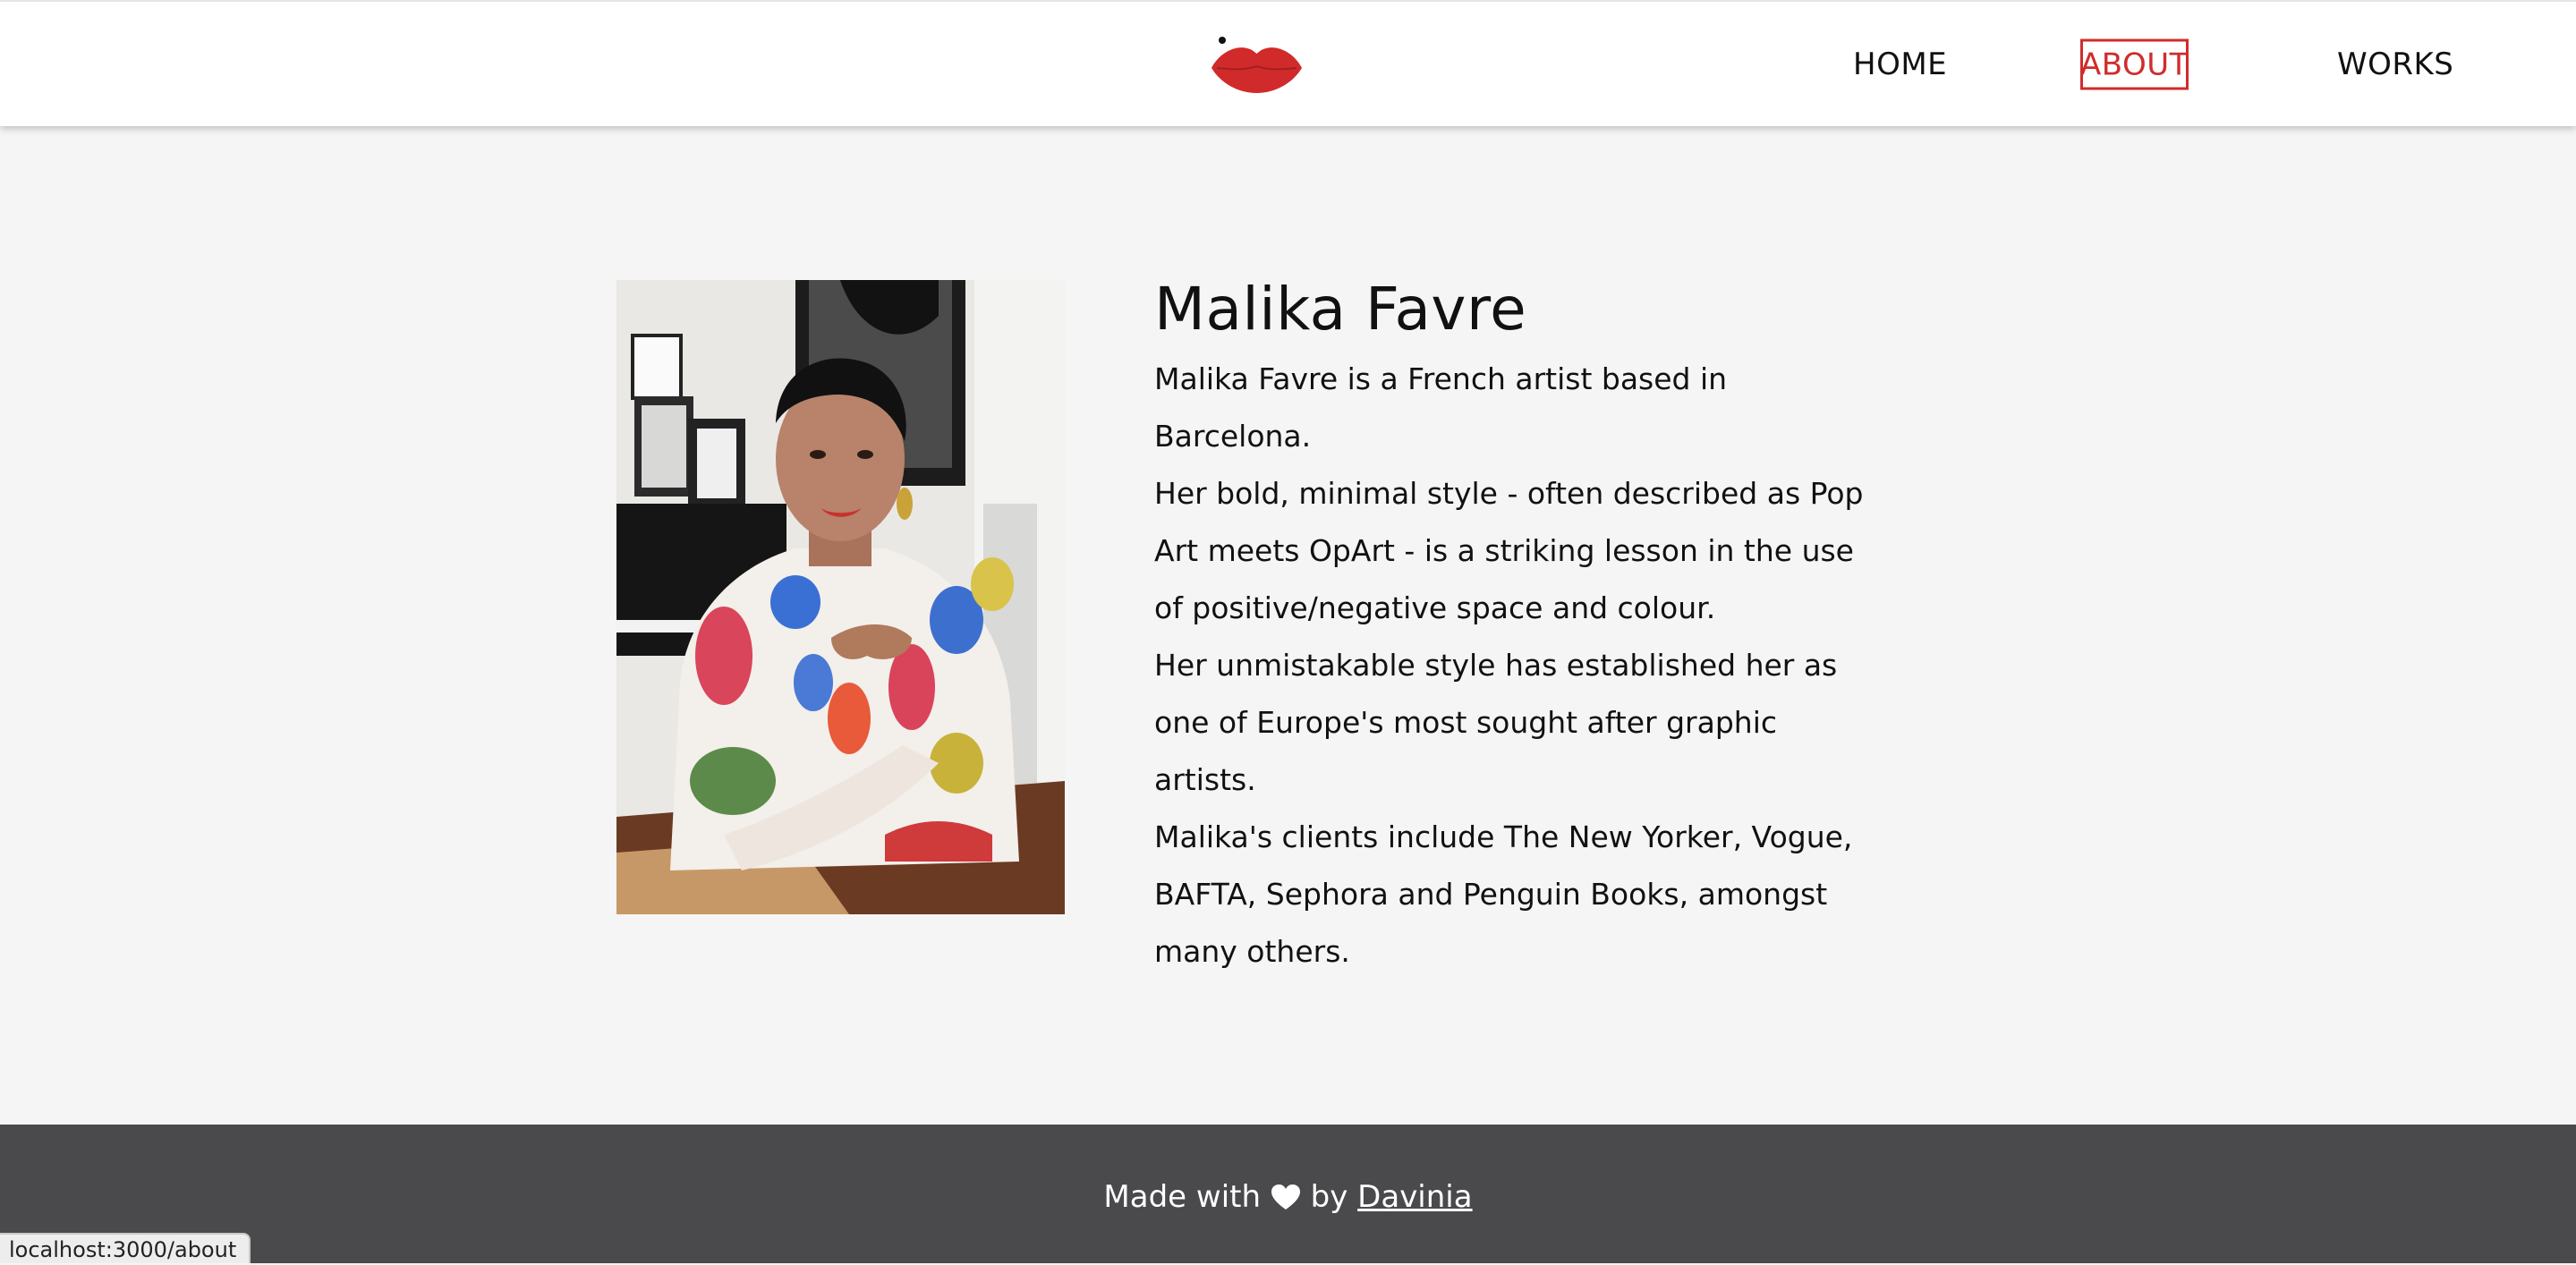 Image resolution: width=2576 pixels, height=1265 pixels. I want to click on nav-works-link: WORKS, so click(2395, 64).